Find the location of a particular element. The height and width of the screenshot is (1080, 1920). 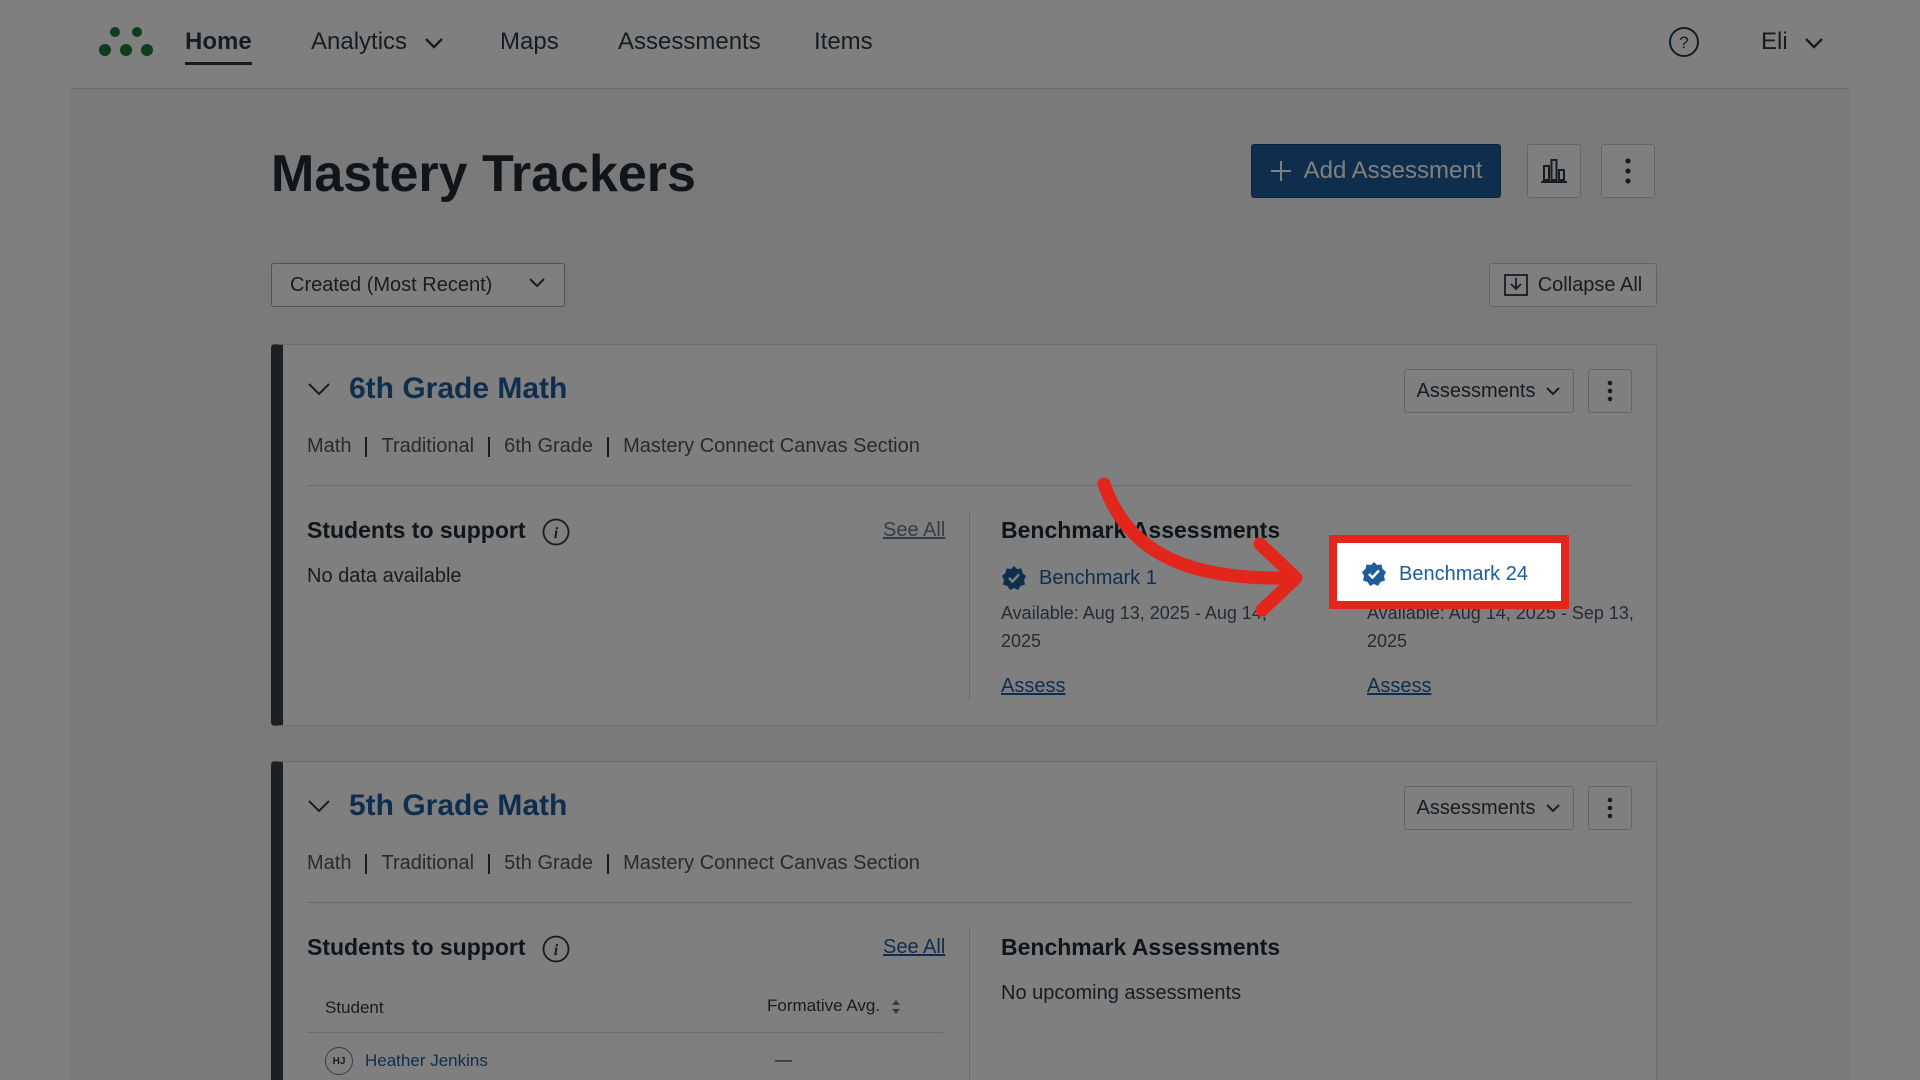

avatar: HJ is located at coordinates (339, 1061).